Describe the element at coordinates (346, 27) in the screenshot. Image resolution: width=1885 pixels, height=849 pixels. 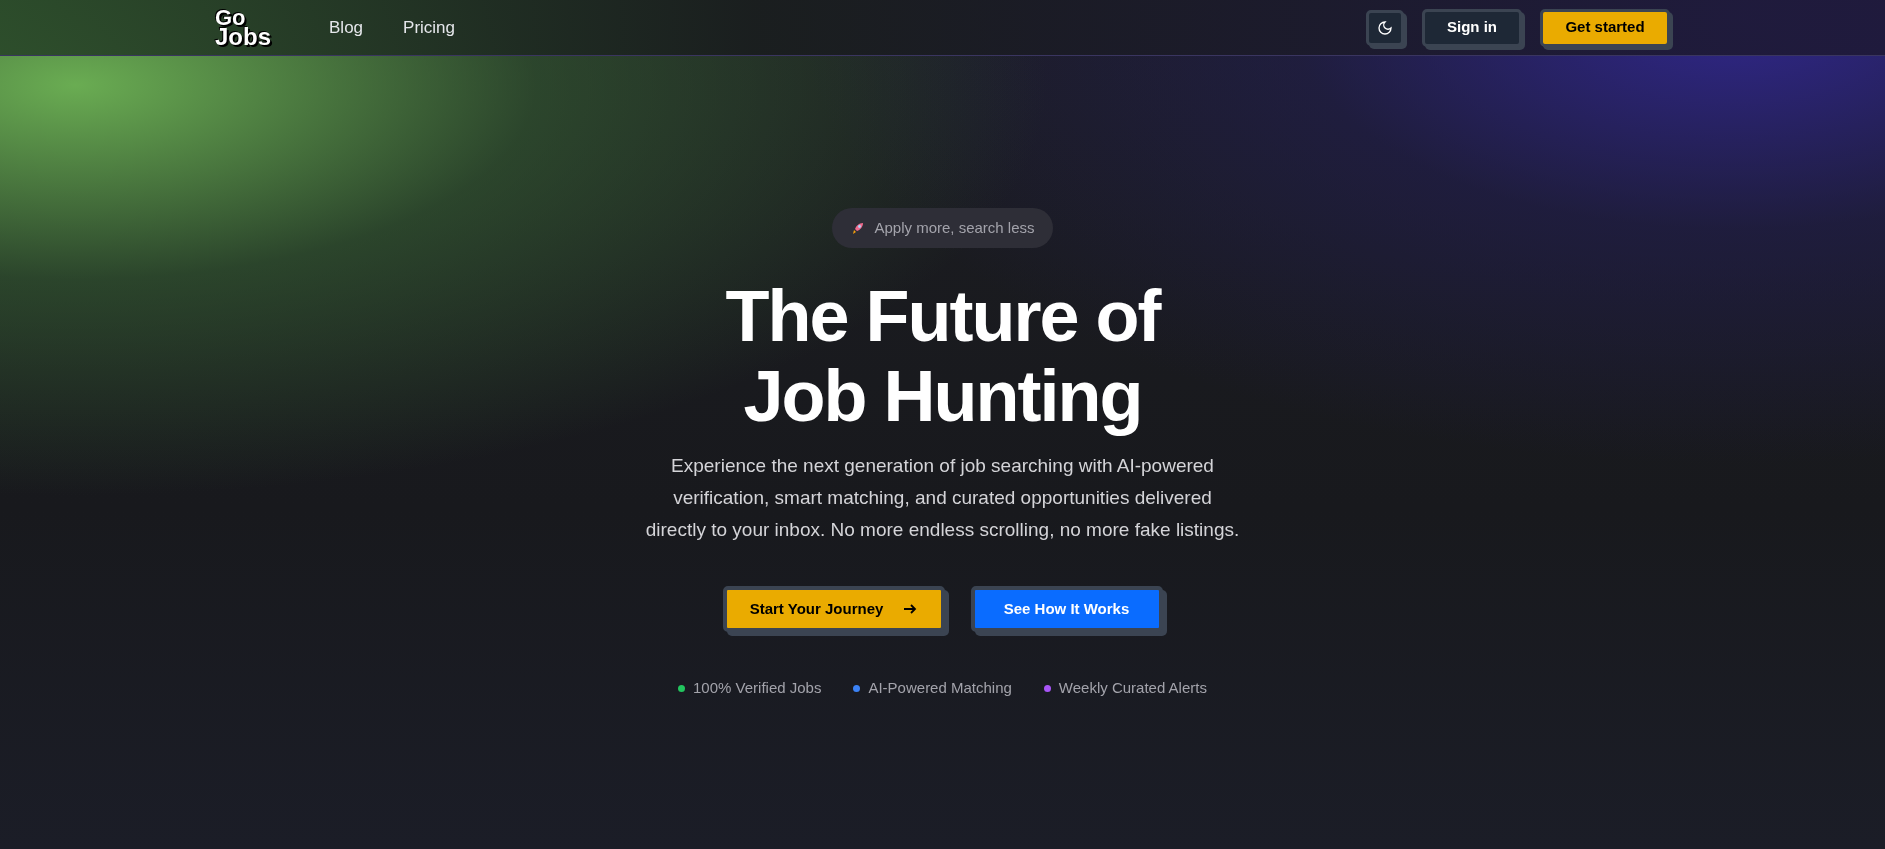
I see `nav-link: Blog` at that location.